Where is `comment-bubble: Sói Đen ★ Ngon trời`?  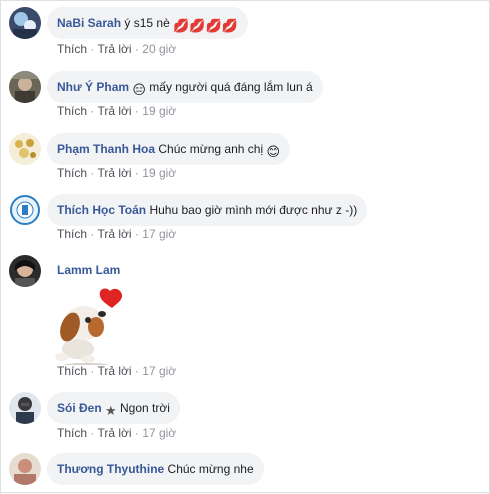 comment-bubble: Sói Đen ★ Ngon trời is located at coordinates (113, 408).